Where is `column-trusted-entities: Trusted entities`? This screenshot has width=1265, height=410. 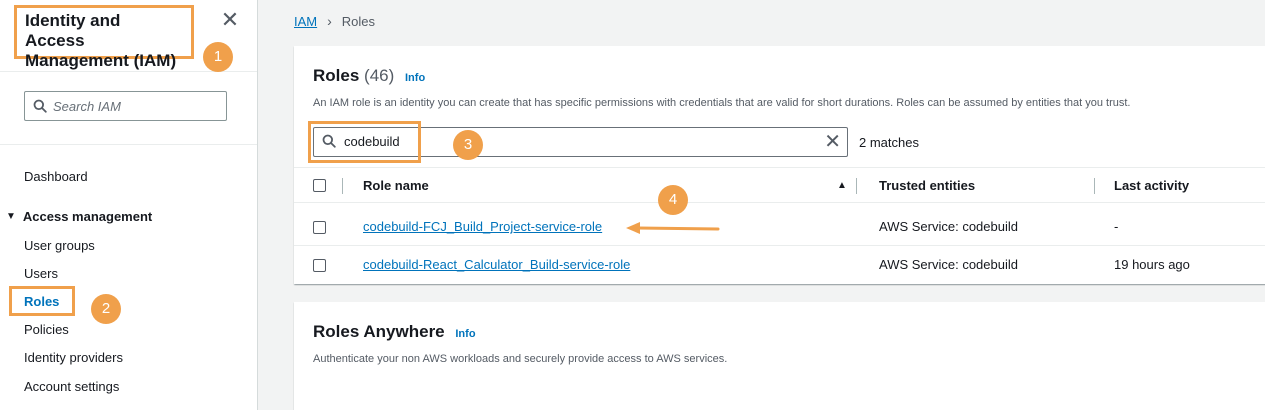
column-trusted-entities: Trusted entities is located at coordinates (927, 185).